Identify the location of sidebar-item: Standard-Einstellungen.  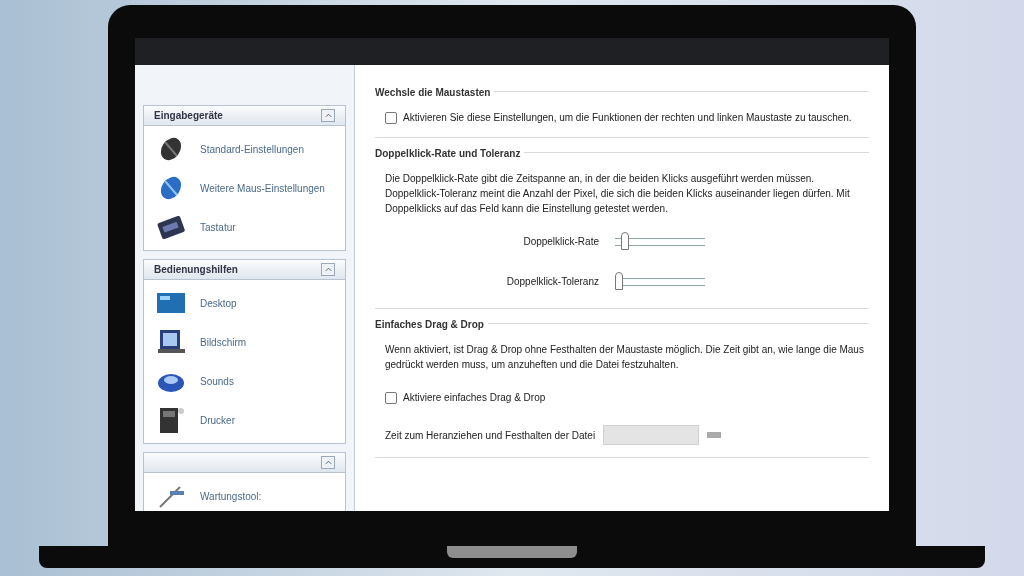
(244, 149).